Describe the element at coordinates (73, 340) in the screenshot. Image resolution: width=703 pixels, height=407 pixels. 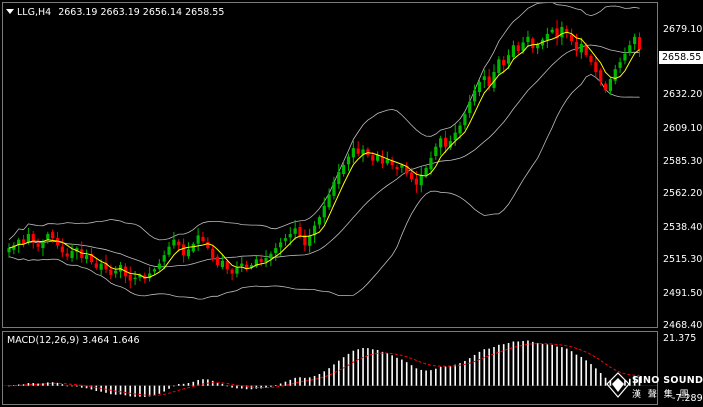
I see `macd-title: MACD(12,26,9) 3.464 1.646` at that location.